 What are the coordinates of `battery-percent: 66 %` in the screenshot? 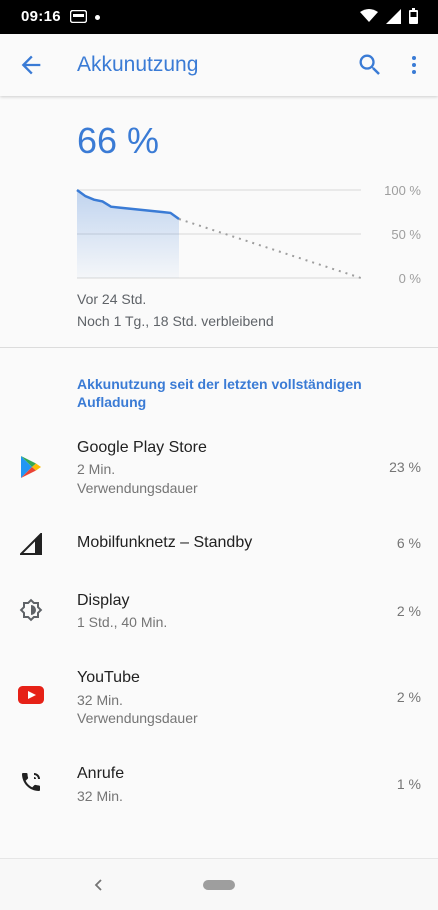 It's located at (118, 140).